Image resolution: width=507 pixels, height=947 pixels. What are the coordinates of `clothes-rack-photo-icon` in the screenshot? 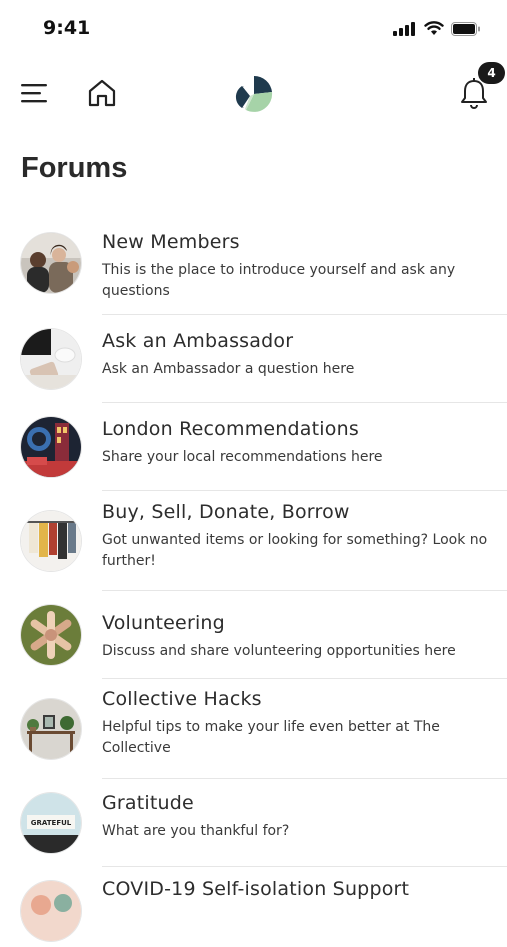 It's located at (51, 541).